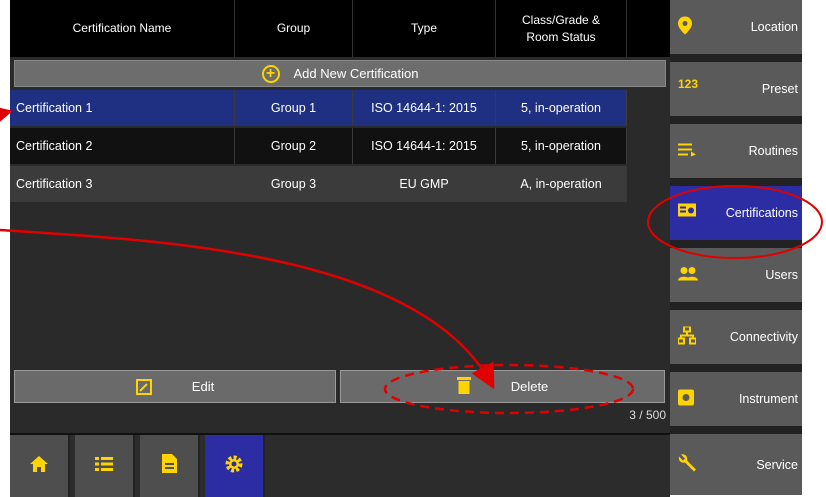  Describe the element at coordinates (736, 401) in the screenshot. I see `sidebar-item-instrument: Instrument` at that location.